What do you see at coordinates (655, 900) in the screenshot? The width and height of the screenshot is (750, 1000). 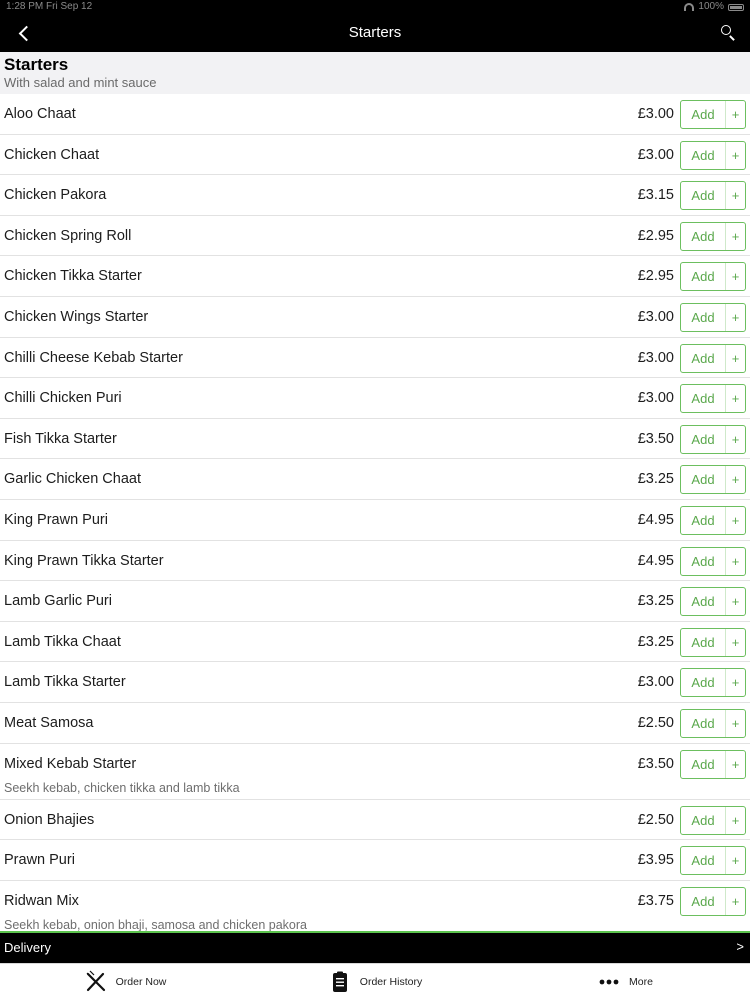 I see `item-price: £3.75` at bounding box center [655, 900].